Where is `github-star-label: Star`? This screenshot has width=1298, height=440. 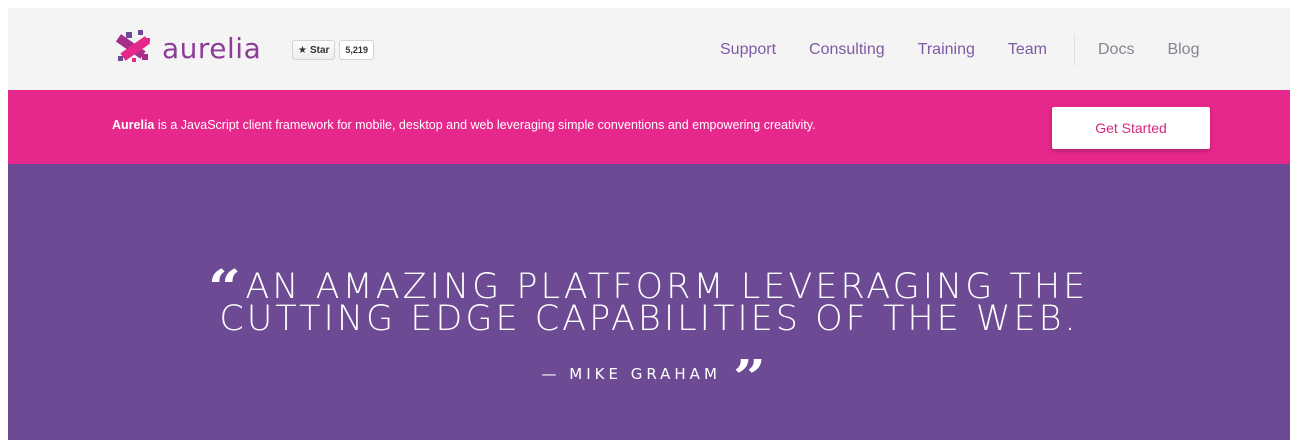
github-star-label: Star is located at coordinates (319, 50).